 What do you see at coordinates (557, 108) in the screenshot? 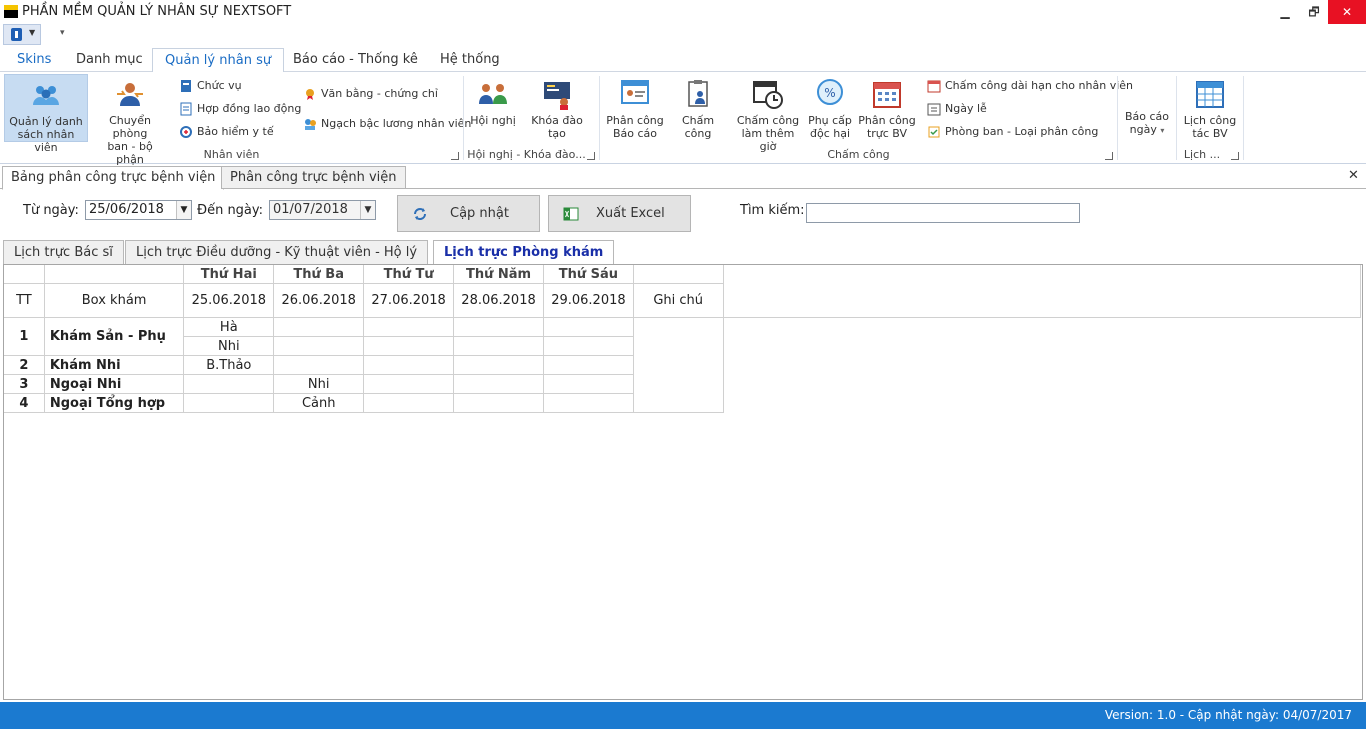
I see `khoa-dao-tao-button: Khóa đào tạo` at bounding box center [557, 108].